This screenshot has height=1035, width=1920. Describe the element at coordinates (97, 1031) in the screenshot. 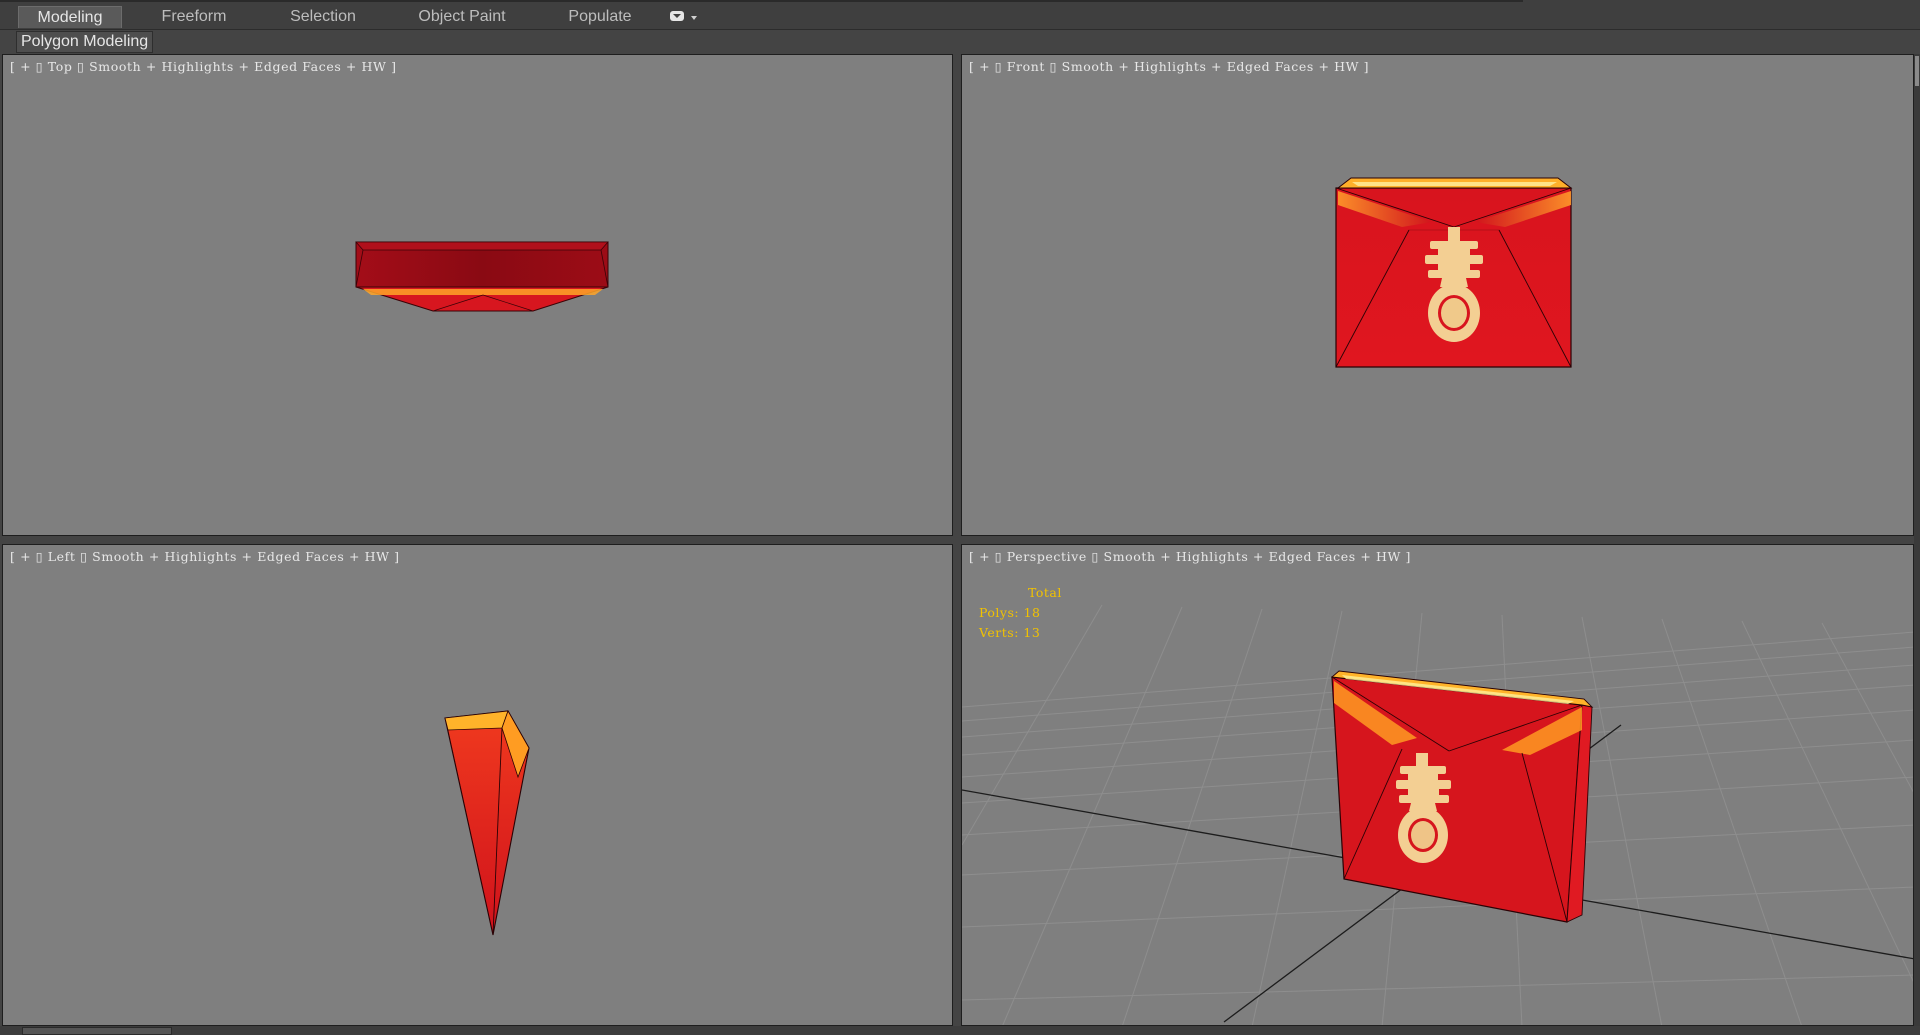

I see `time-slider` at that location.